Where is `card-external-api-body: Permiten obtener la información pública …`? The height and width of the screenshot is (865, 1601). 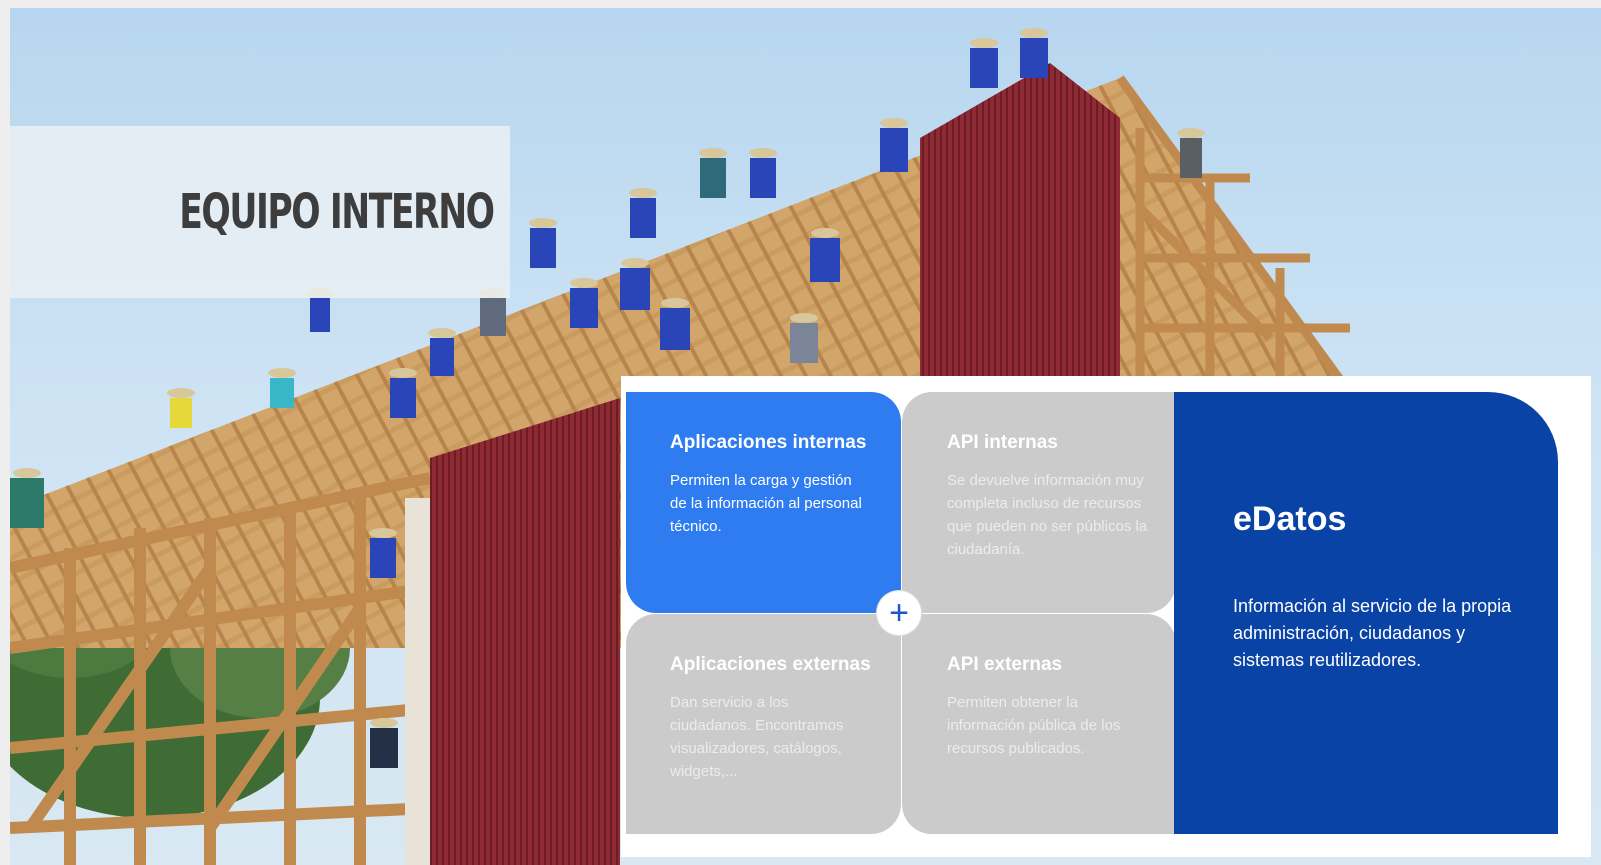 card-external-api-body: Permiten obtener la información pública … is located at coordinates (1034, 725).